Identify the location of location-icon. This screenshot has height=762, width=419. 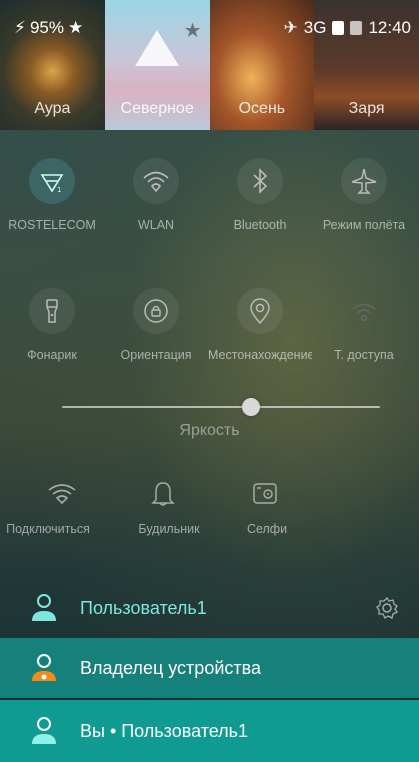
(260, 311).